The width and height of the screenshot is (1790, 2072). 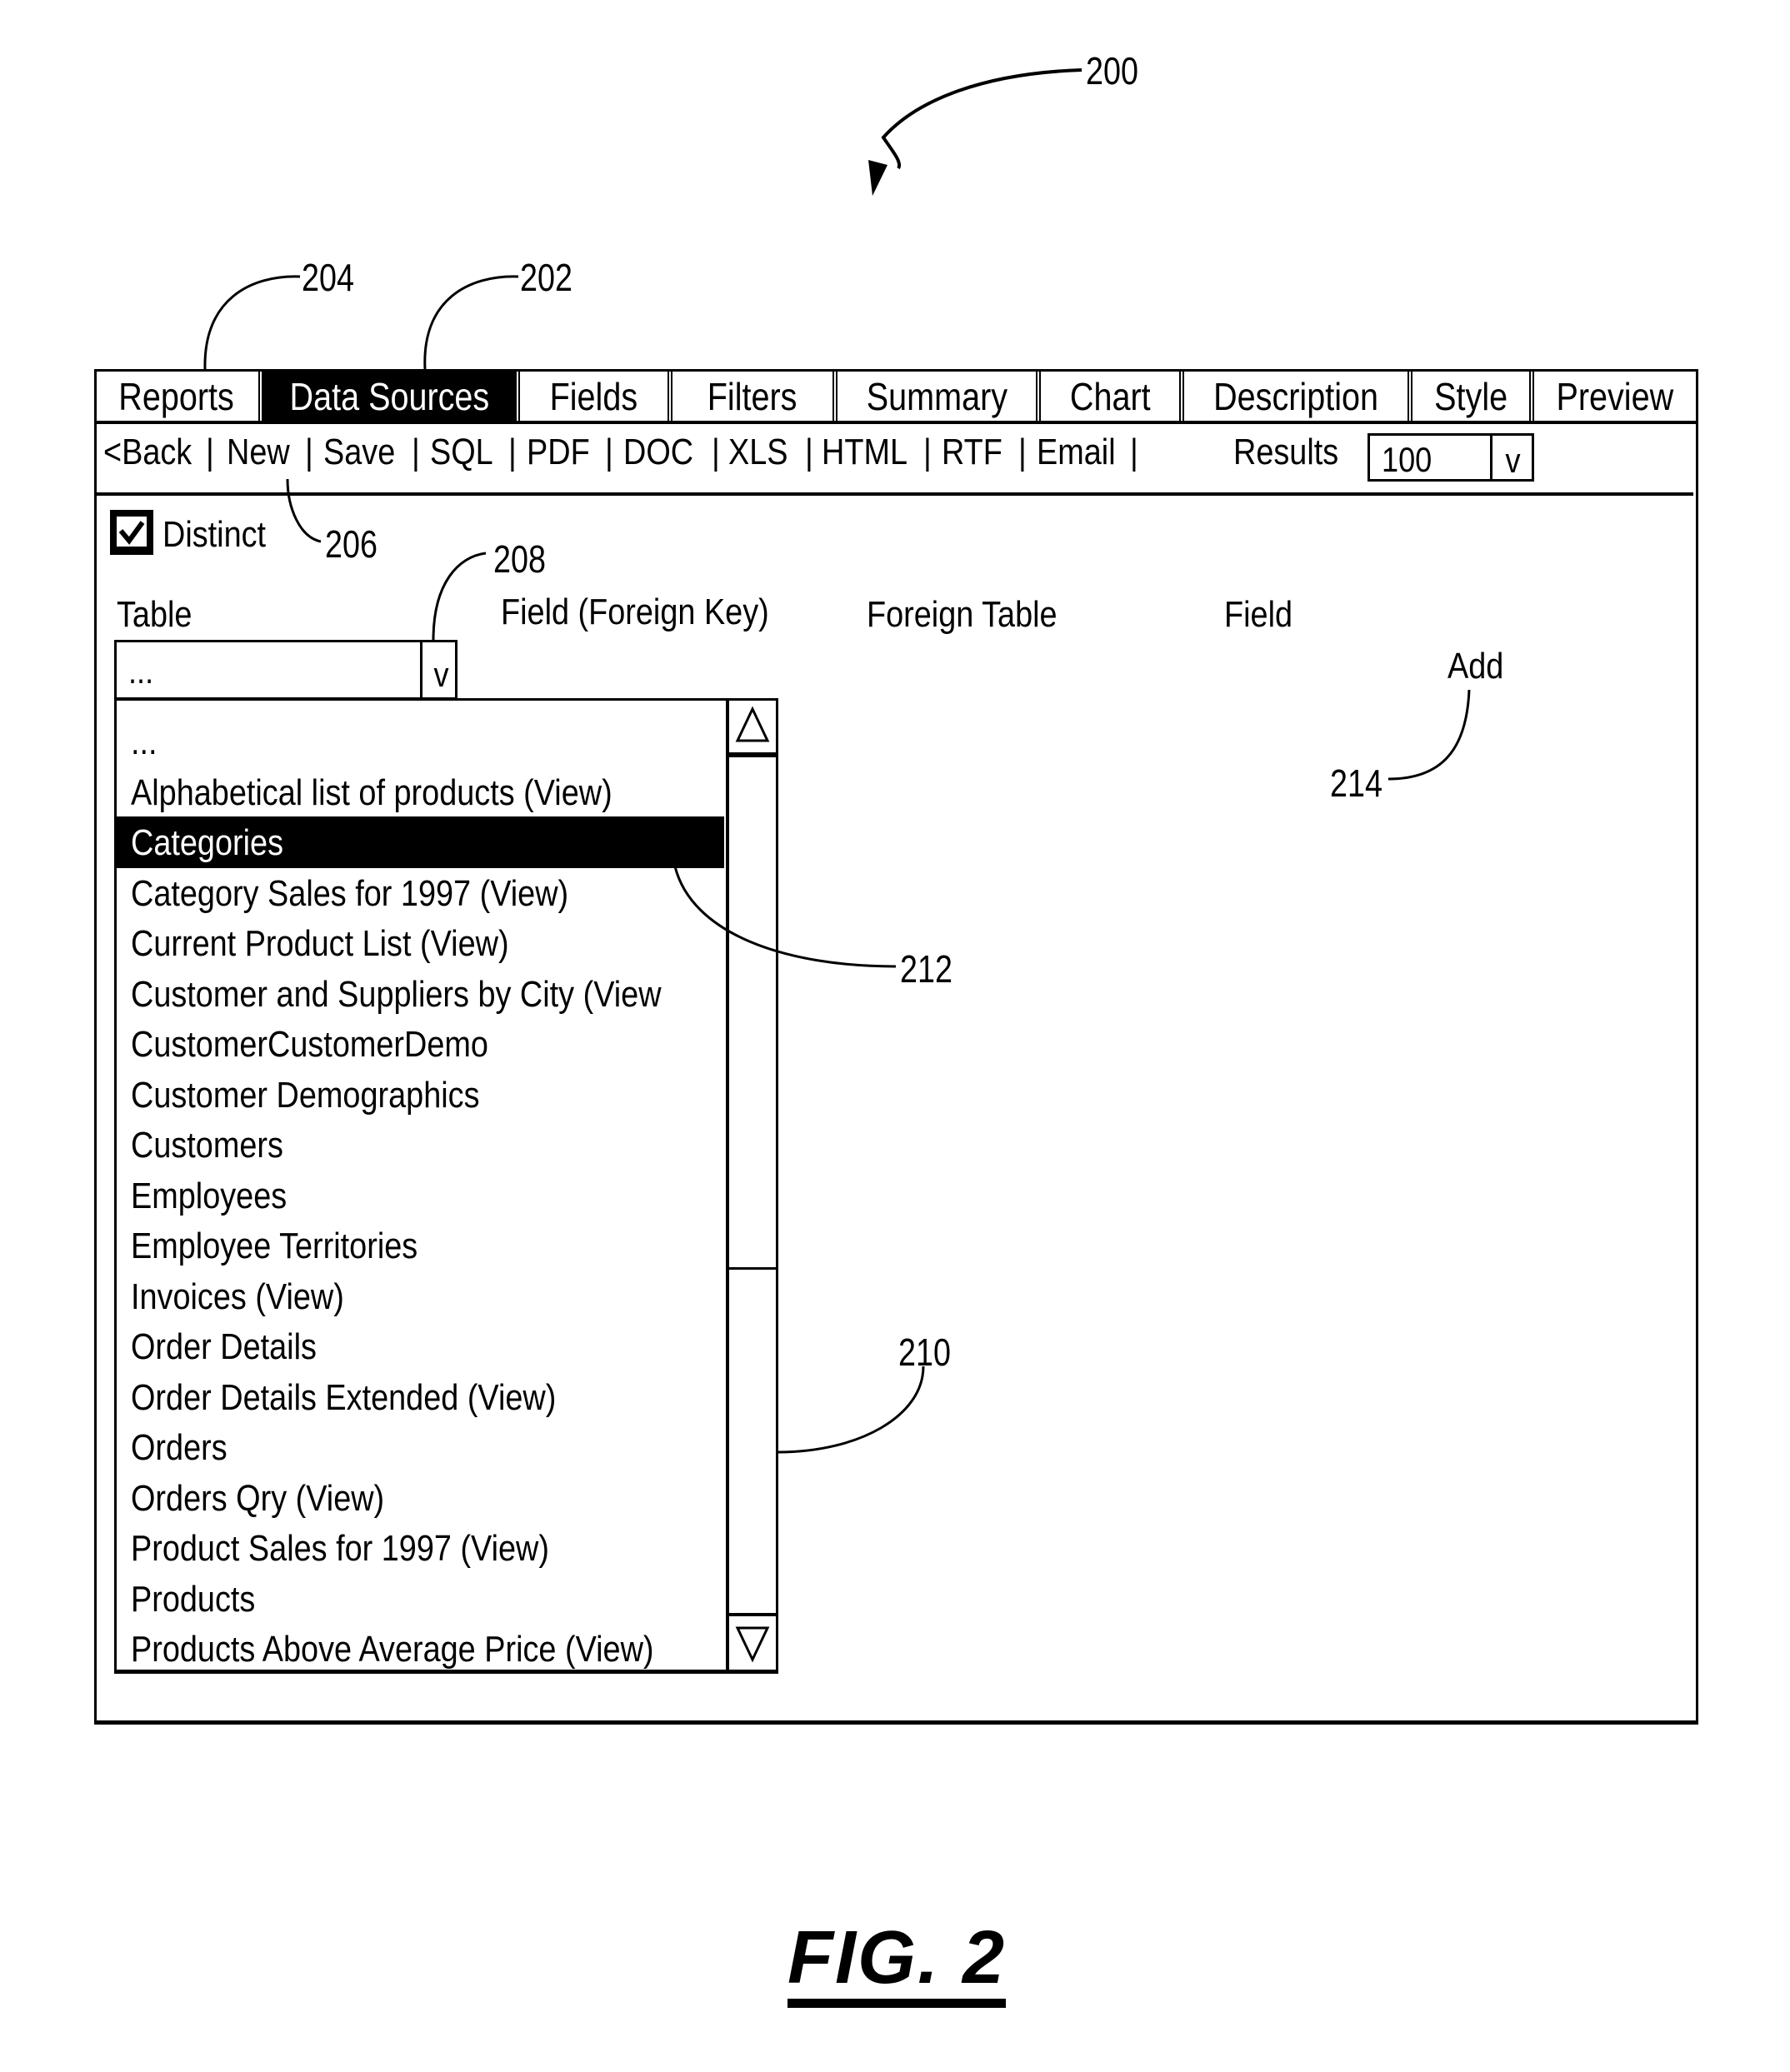 I want to click on tab-label: Data Sources, so click(x=389, y=396).